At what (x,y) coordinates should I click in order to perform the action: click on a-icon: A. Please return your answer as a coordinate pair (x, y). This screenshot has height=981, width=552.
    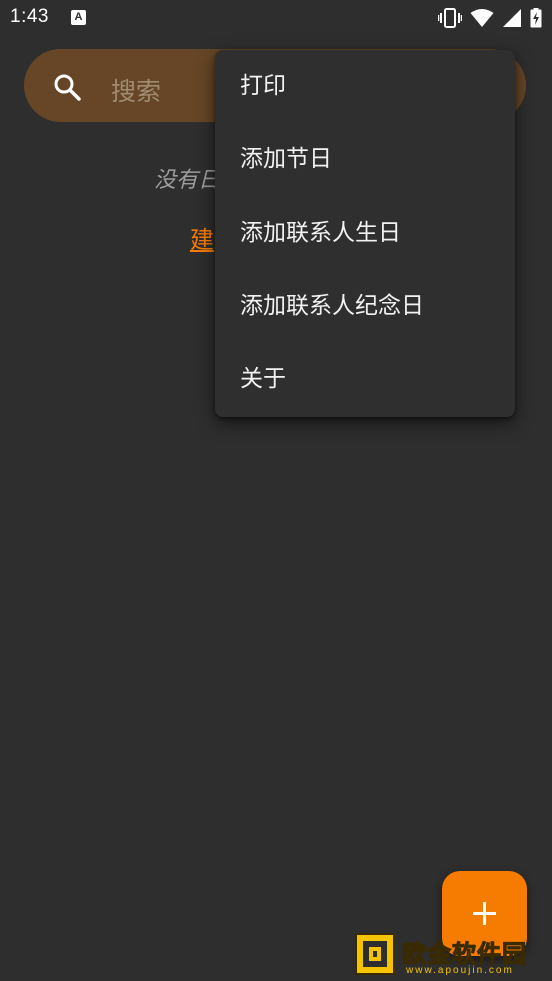
    Looking at the image, I should click on (78, 17).